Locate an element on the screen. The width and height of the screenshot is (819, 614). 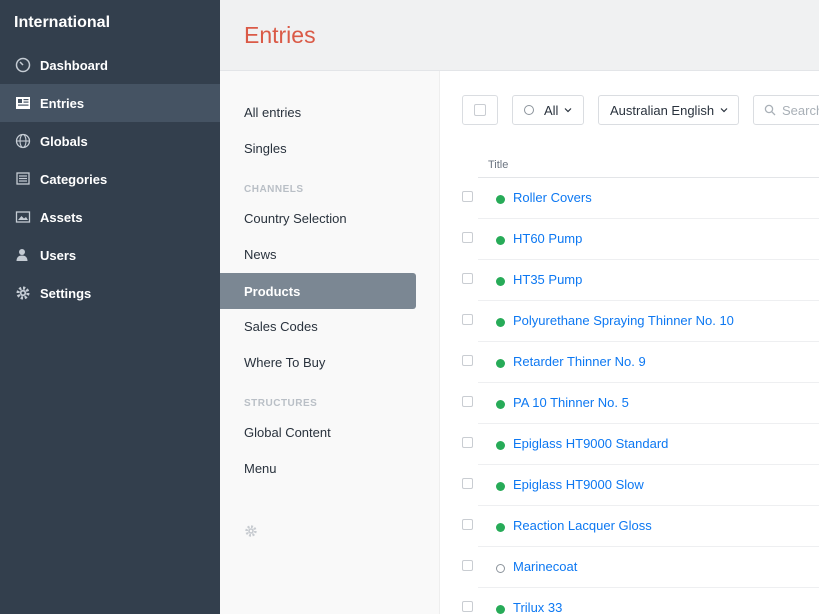
source-country-selection: Country Selection is located at coordinates (318, 218).